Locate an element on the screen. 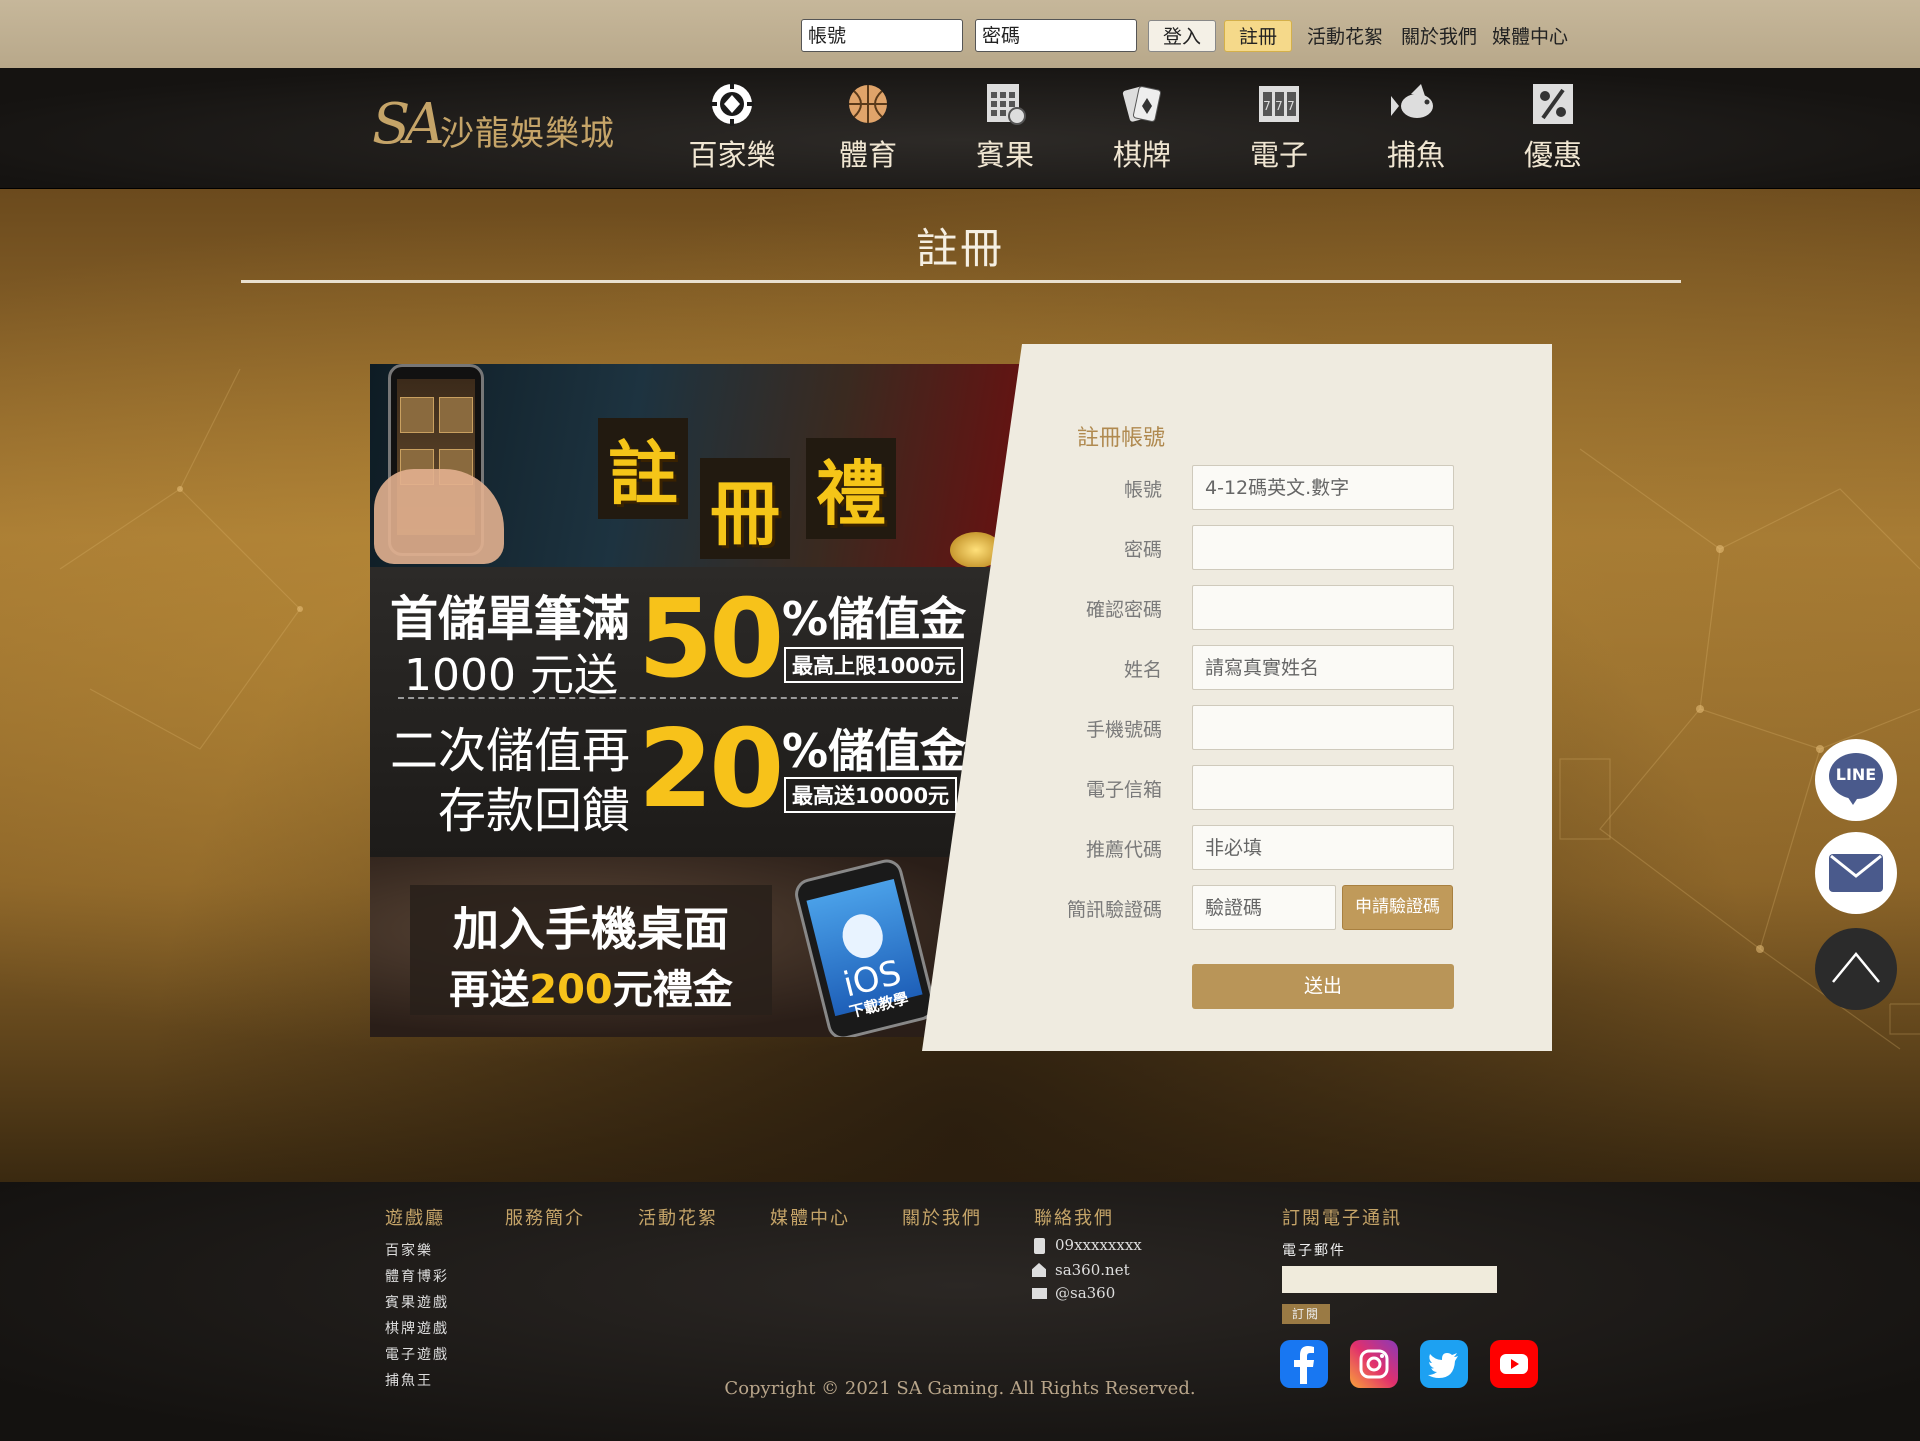 Image resolution: width=1920 pixels, height=1441 pixels. page-title: 註冊 is located at coordinates (959, 248).